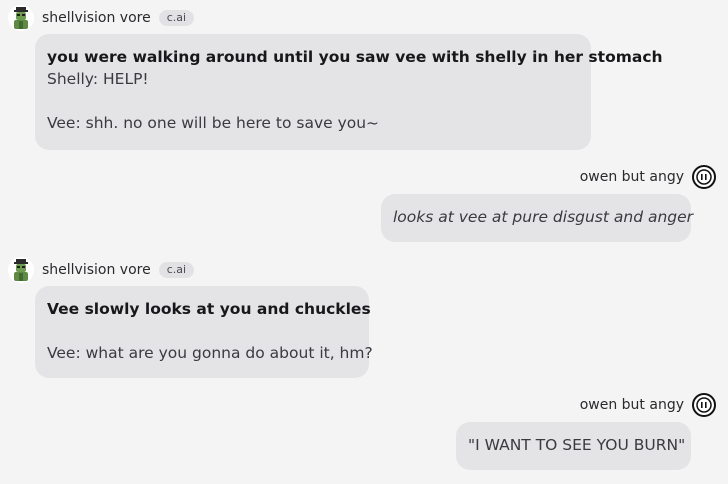 The width and height of the screenshot is (728, 484). Describe the element at coordinates (543, 217) in the screenshot. I see `message-text: looks at vee at pure disgust and anger` at that location.